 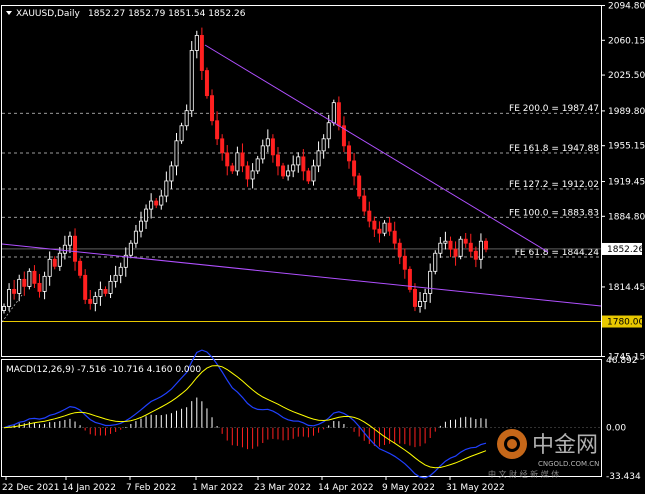 I want to click on price-tick-label: 1814.45, so click(x=626, y=288).